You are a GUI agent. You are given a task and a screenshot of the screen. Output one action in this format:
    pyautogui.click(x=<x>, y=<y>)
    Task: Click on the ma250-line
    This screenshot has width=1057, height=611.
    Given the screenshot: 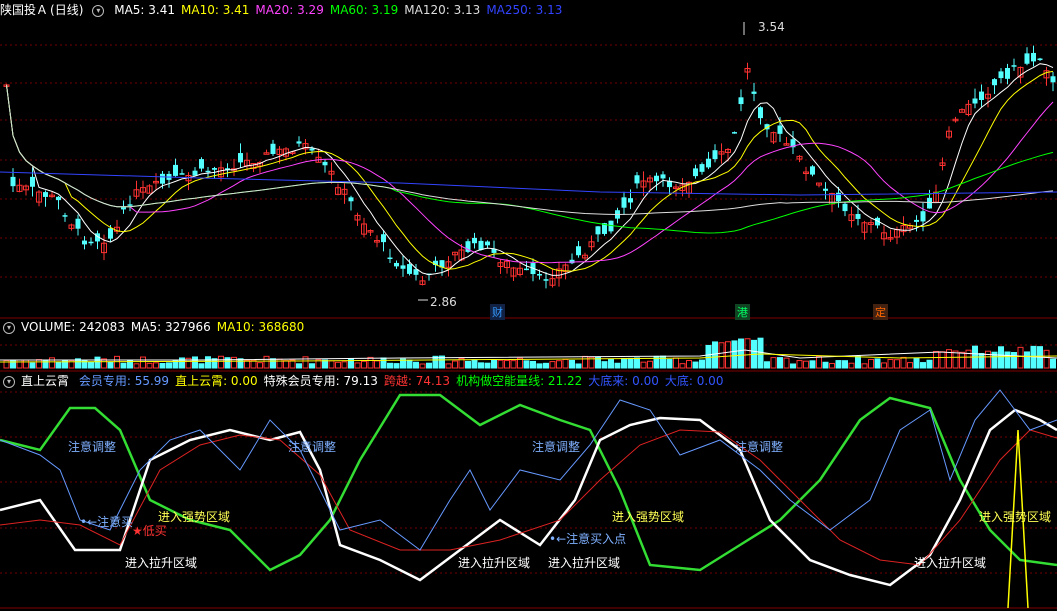 What is the action you would take?
    pyautogui.click(x=528, y=183)
    